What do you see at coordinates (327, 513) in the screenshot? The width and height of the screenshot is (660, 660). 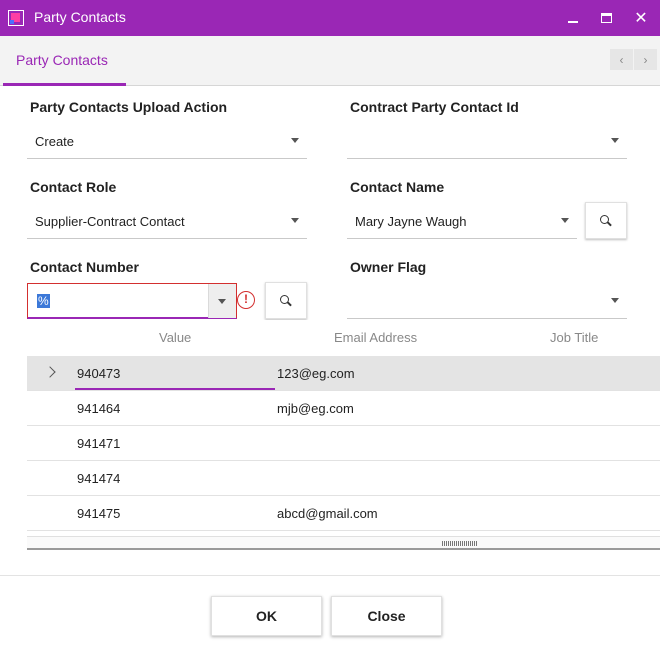 I see `cell-email: abcd@gmail.com` at bounding box center [327, 513].